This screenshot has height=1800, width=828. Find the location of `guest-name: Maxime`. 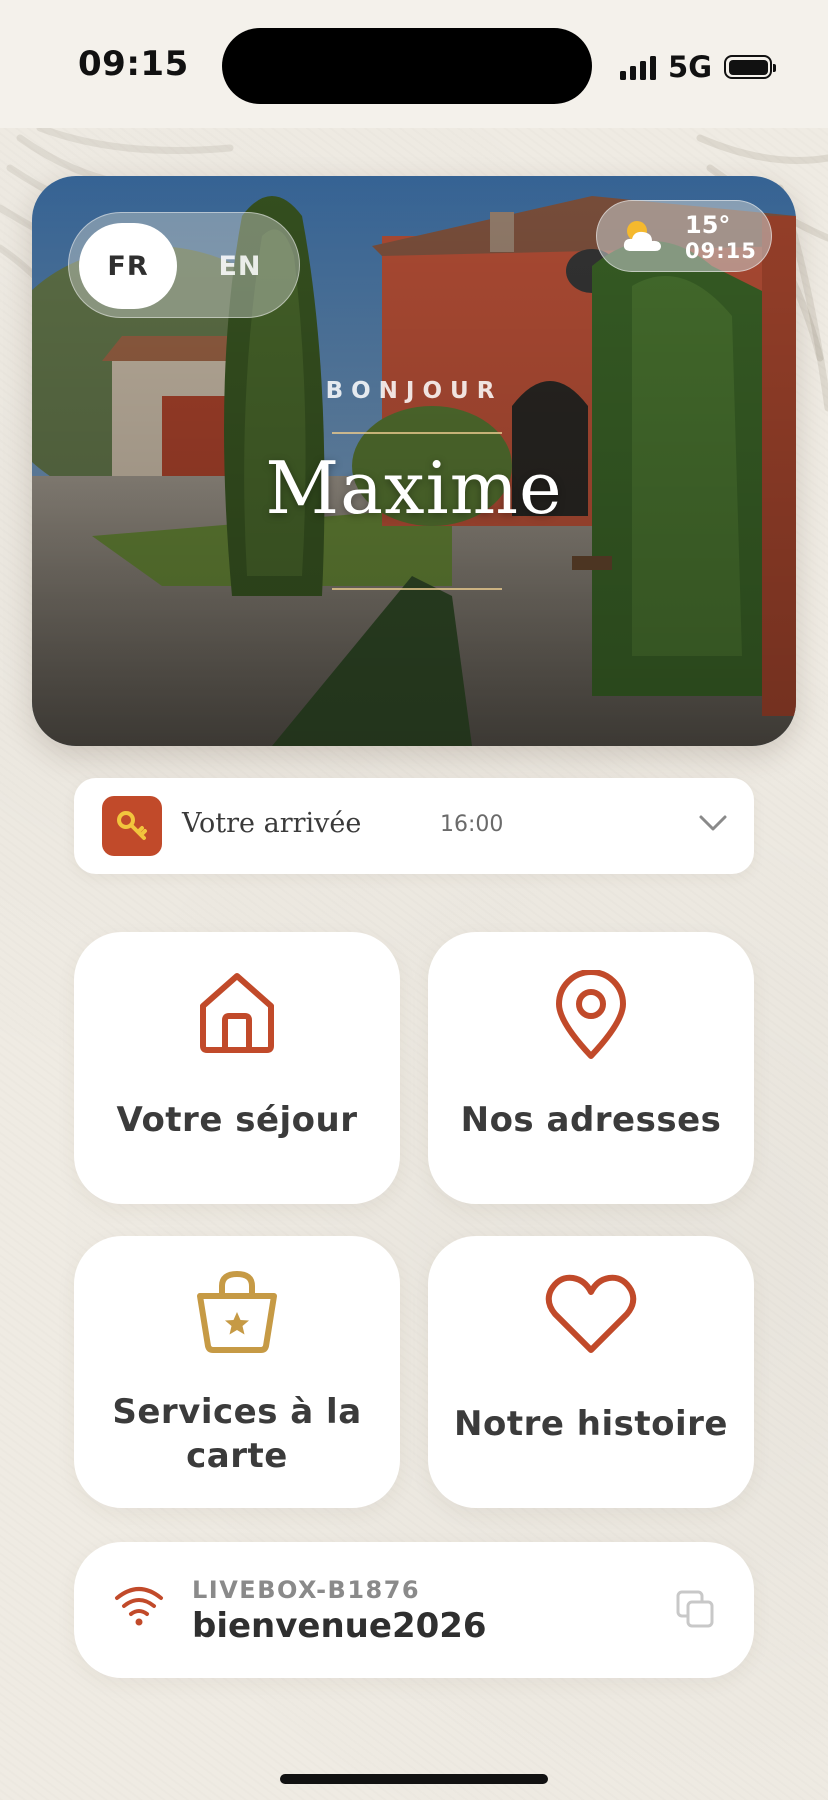

guest-name: Maxime is located at coordinates (414, 488).